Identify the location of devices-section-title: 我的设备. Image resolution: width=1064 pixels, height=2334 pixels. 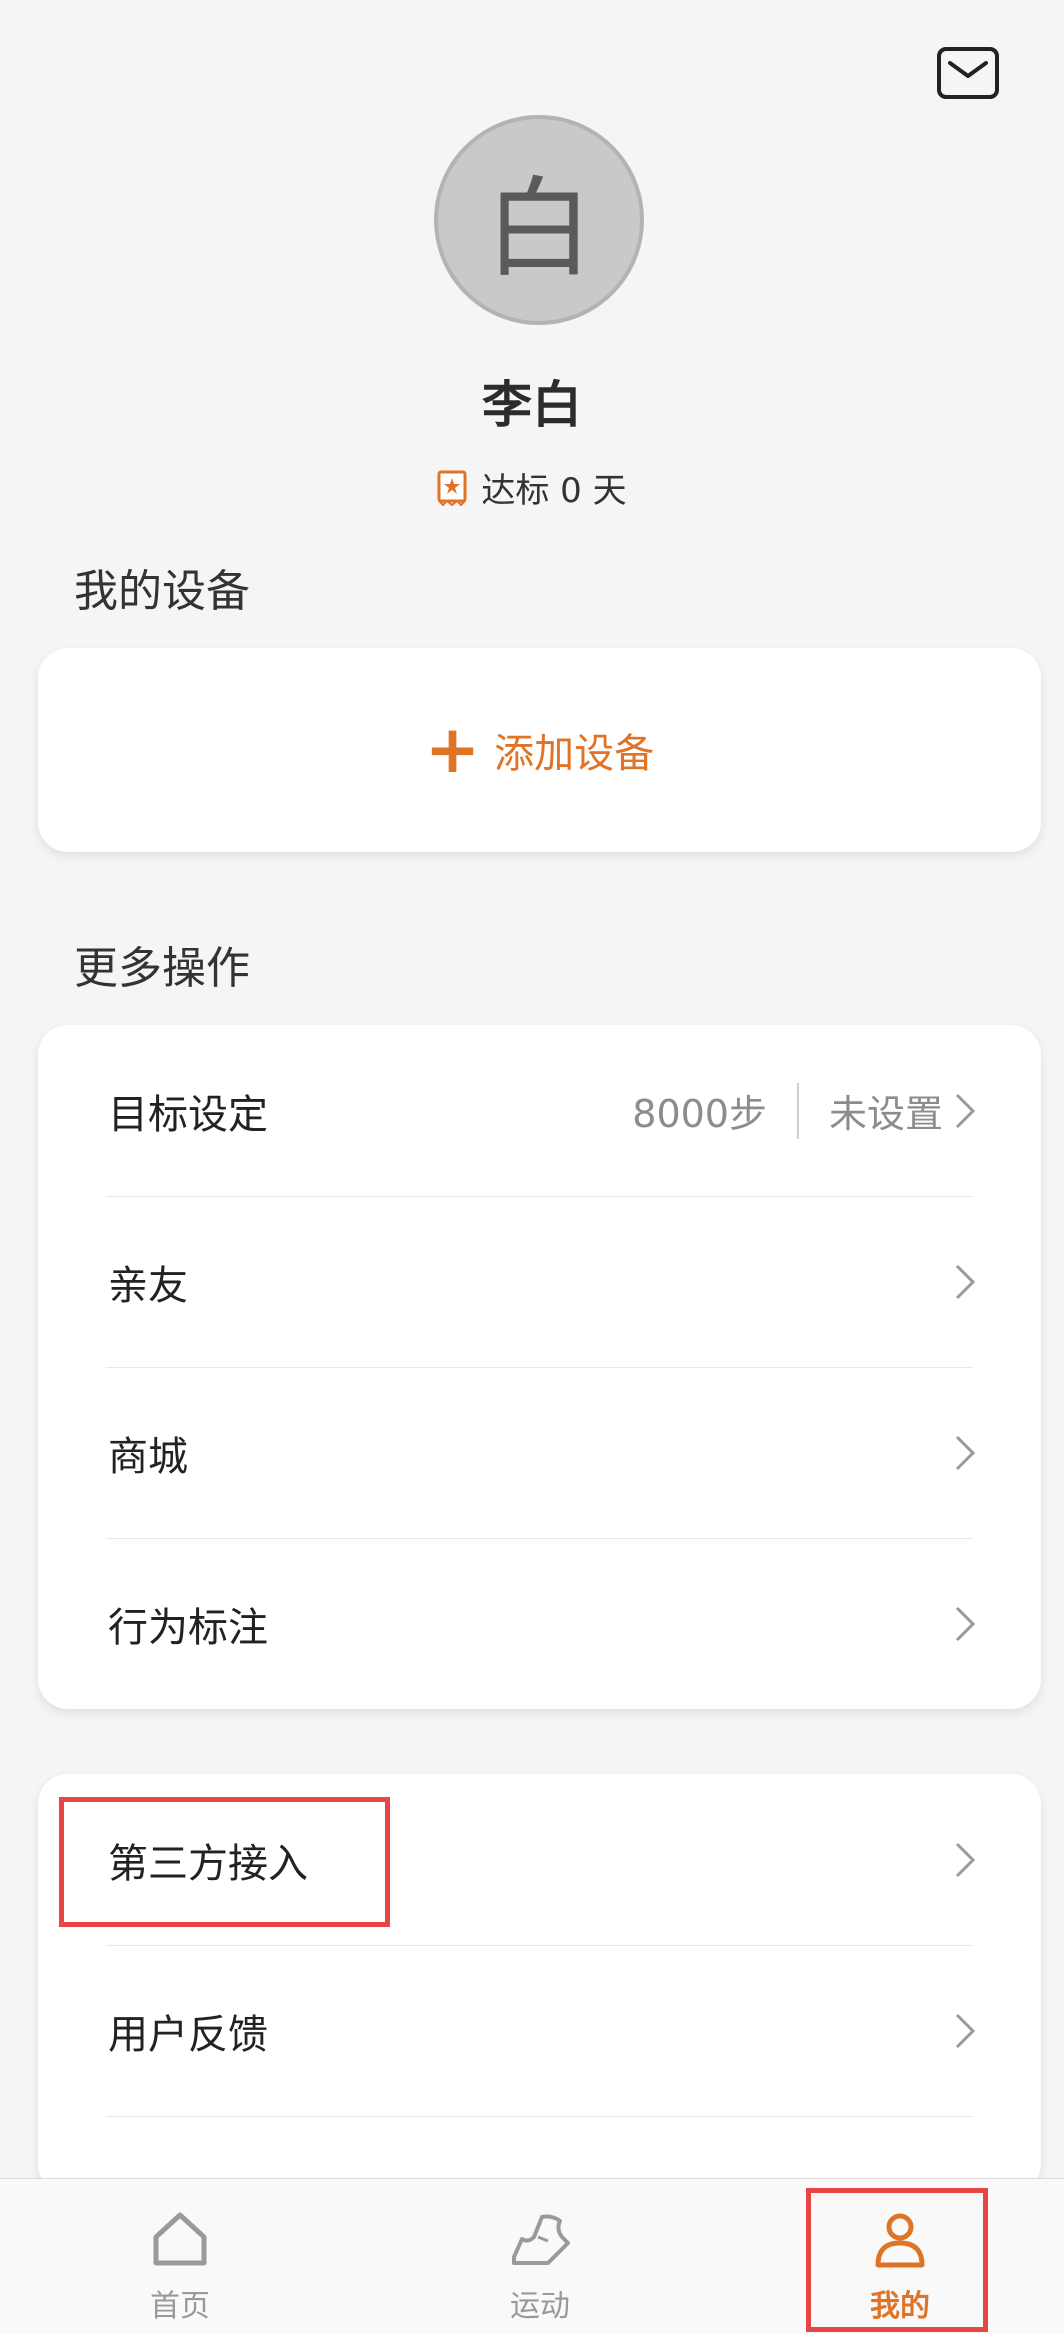
(162, 591).